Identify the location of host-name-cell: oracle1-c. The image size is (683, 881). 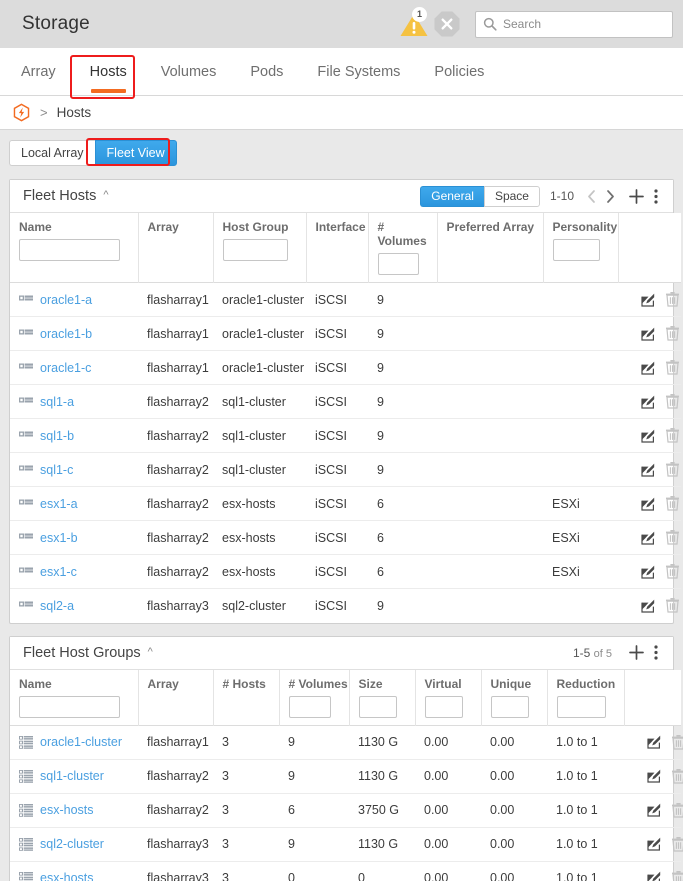
(74, 367).